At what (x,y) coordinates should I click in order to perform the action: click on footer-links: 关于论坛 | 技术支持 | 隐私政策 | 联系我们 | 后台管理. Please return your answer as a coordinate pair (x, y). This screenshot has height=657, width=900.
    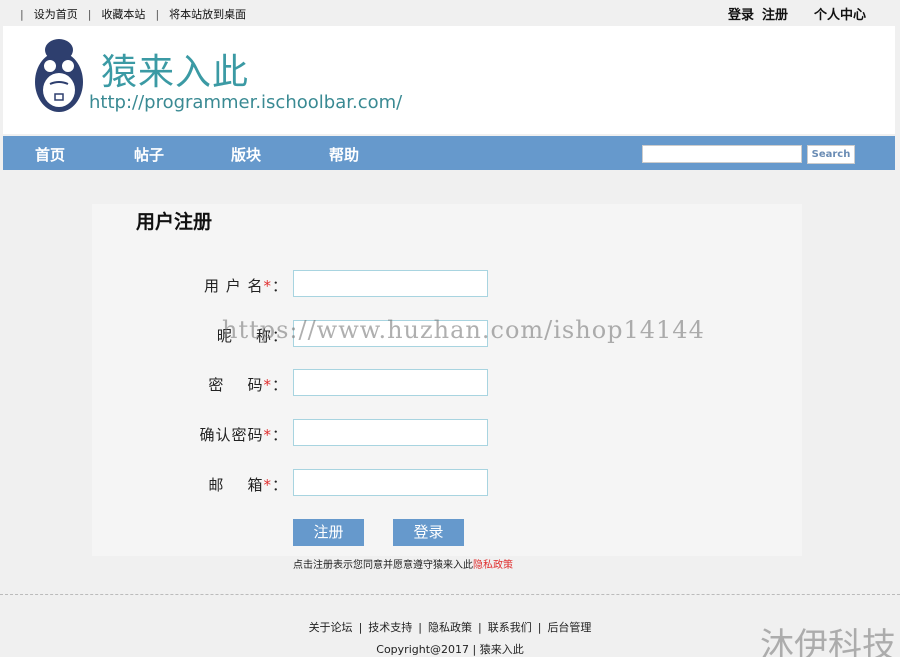
    Looking at the image, I should click on (450, 627).